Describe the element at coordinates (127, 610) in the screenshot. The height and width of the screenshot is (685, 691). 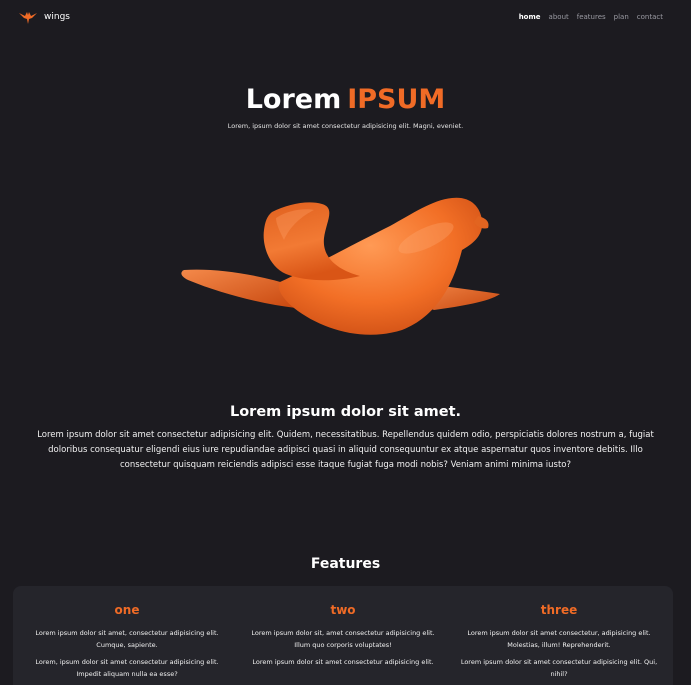
I see `feature-name: one` at that location.